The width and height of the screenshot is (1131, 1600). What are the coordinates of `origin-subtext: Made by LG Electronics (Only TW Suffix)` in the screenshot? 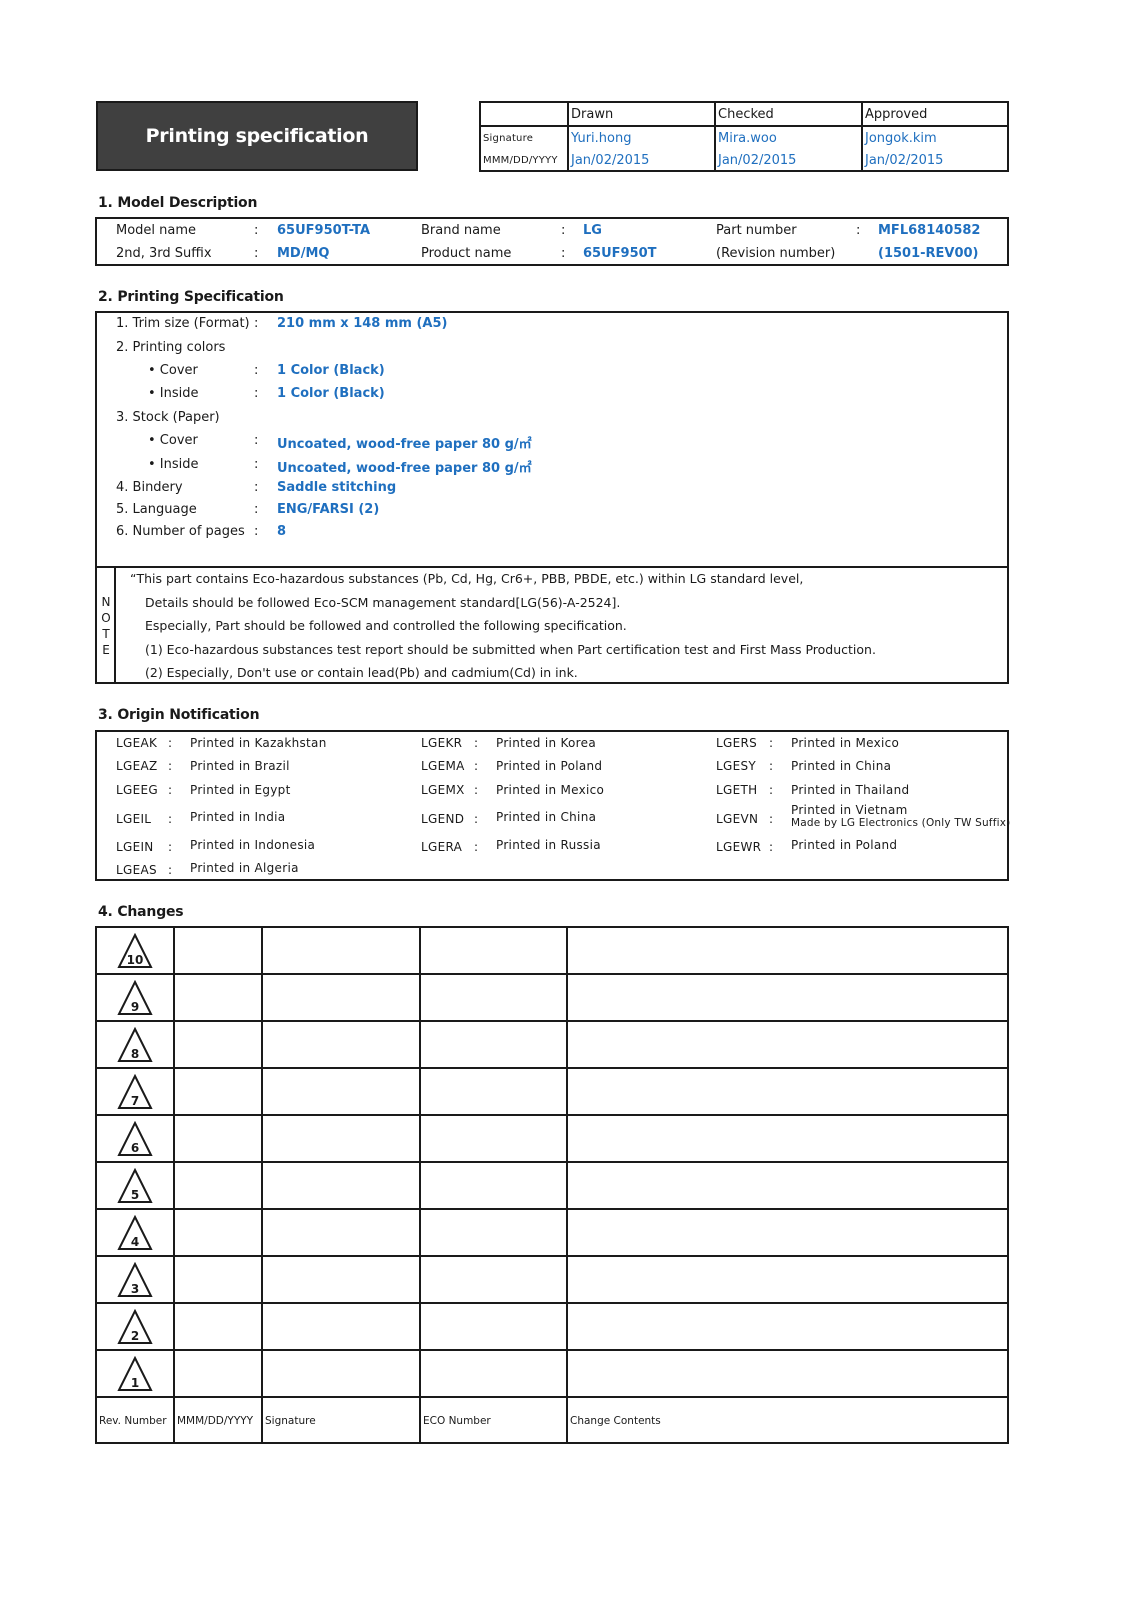 It's located at (901, 823).